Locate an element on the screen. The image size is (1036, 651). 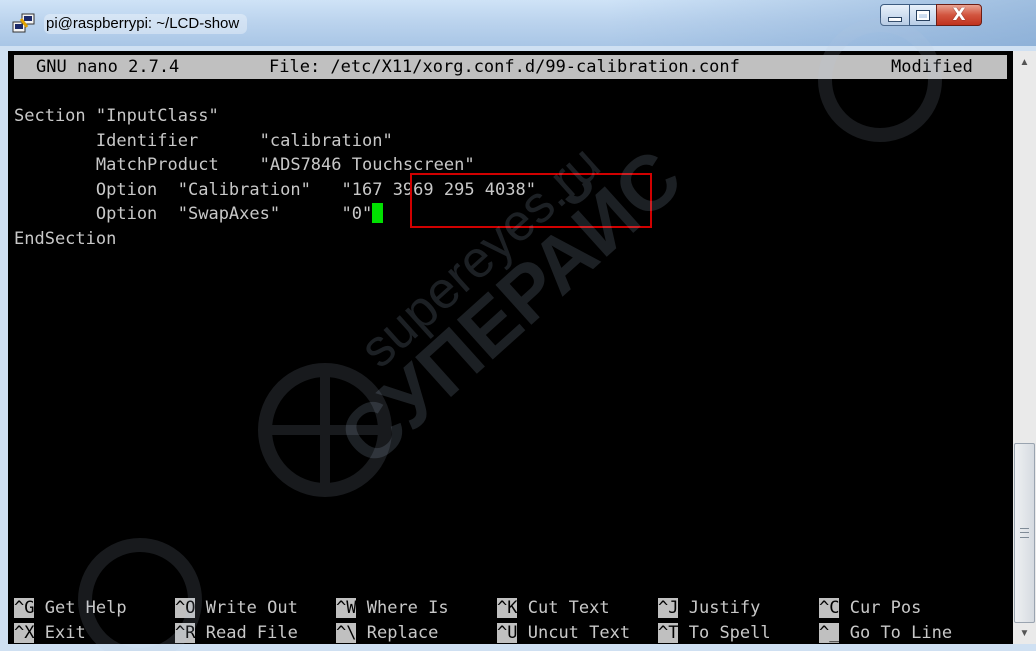
option-calibration-key: Option "Calibration" is located at coordinates (178, 190).